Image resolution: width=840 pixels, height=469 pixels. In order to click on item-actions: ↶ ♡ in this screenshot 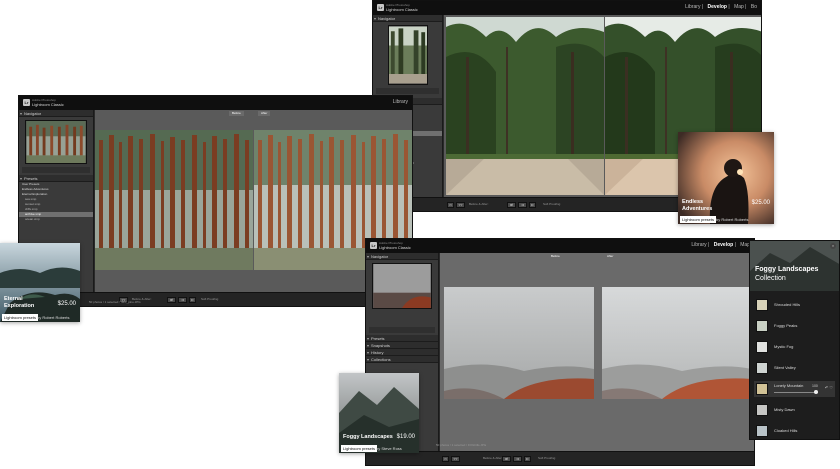, I will do `click(829, 387)`.